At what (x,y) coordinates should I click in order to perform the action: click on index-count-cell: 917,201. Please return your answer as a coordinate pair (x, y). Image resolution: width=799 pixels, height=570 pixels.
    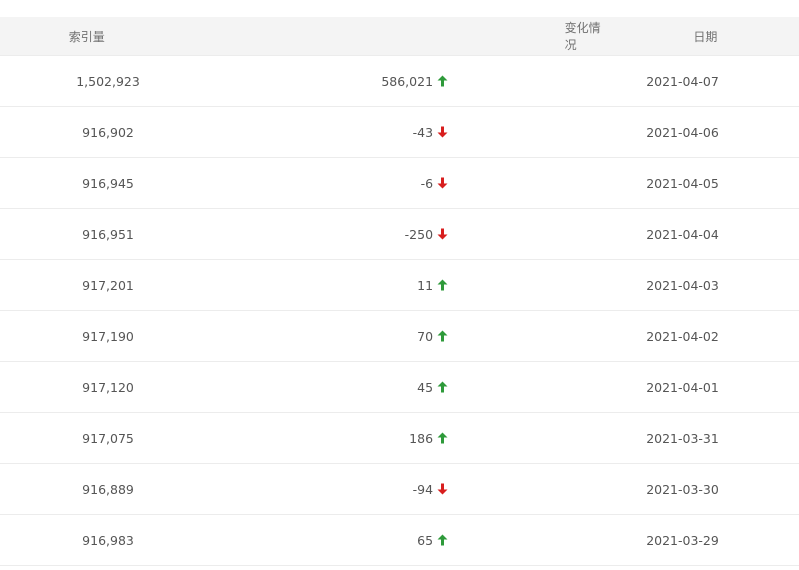
    Looking at the image, I should click on (108, 285).